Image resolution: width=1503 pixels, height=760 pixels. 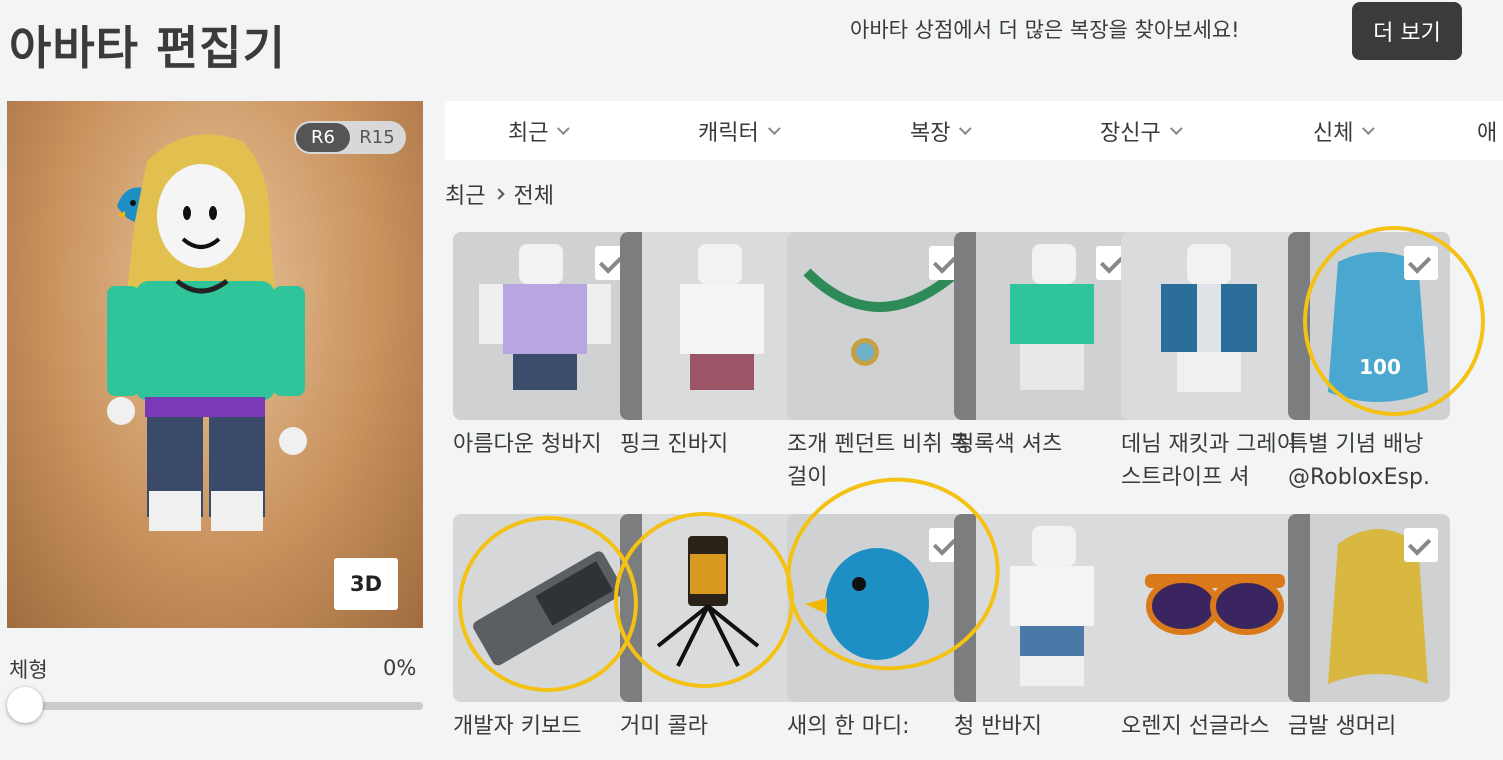 I want to click on tab-label: 복장, so click(x=930, y=133).